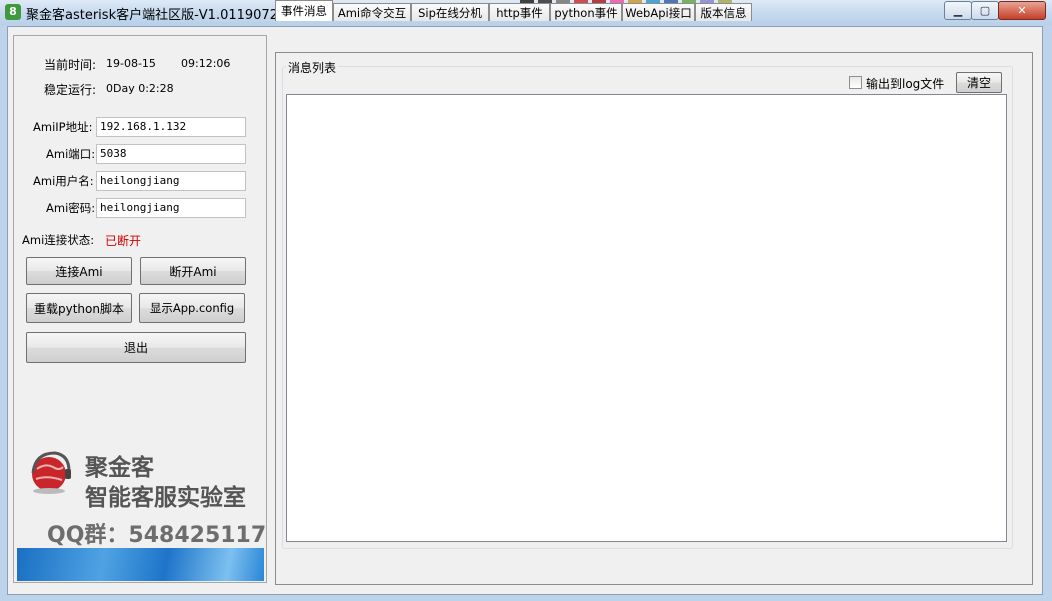 The image size is (1052, 601). Describe the element at coordinates (658, 12) in the screenshot. I see `tab-webapi: WebApi接口` at that location.